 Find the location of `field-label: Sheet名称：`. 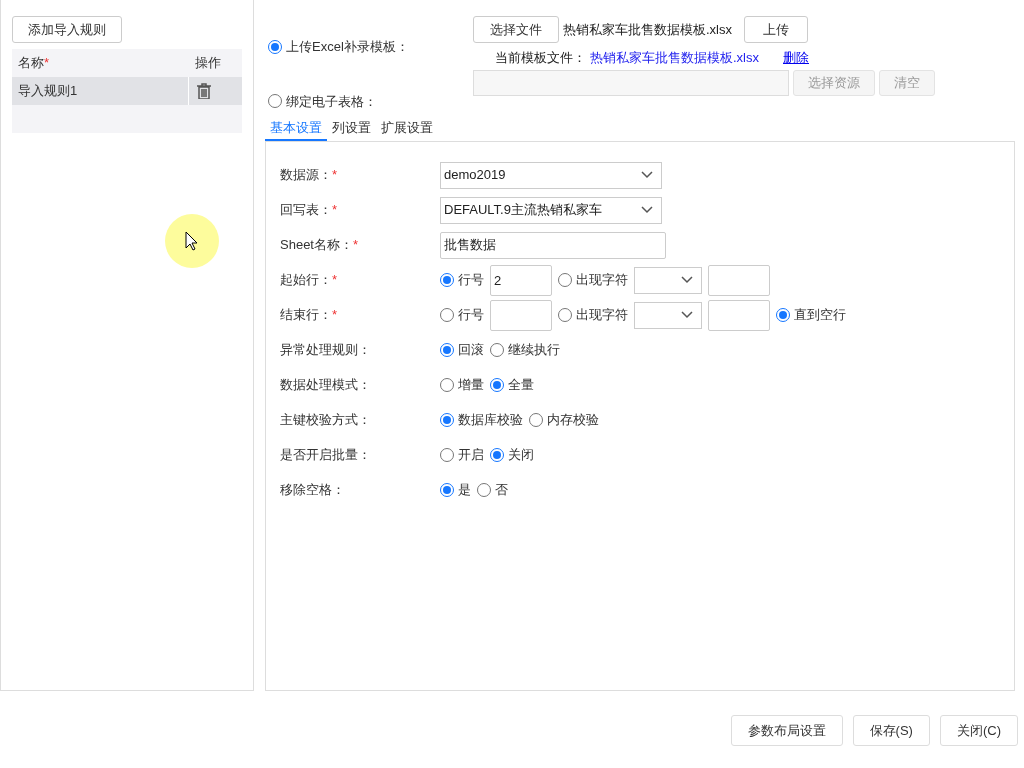

field-label: Sheet名称： is located at coordinates (316, 245).